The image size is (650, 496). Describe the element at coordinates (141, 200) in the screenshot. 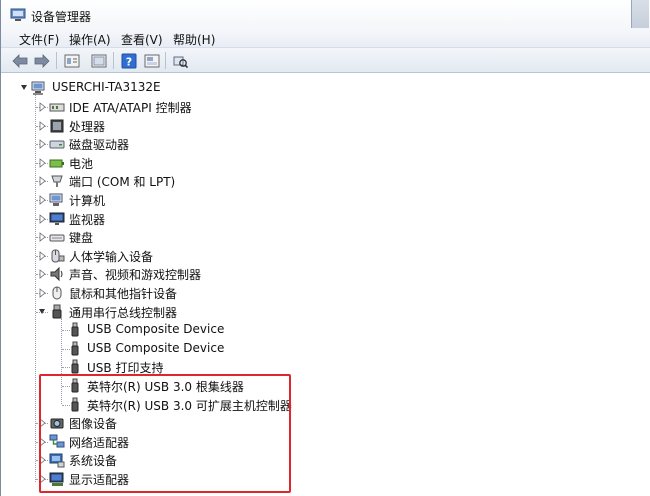

I see `tree-category-5: 计算机` at that location.